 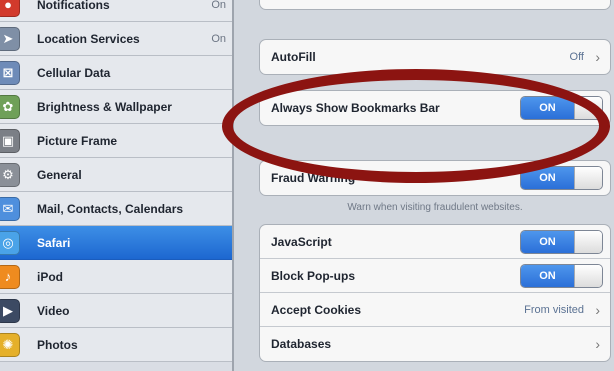 I want to click on autofill-row: AutoFill Off ›, so click(x=435, y=57).